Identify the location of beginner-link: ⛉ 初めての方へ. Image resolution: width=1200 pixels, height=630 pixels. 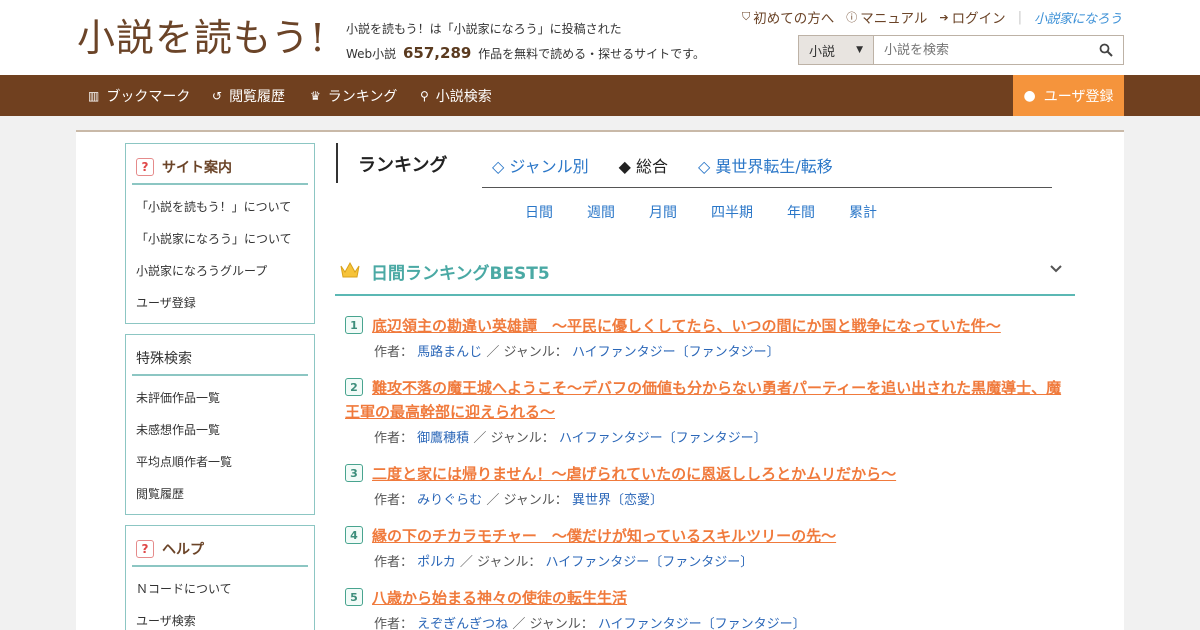
(788, 17).